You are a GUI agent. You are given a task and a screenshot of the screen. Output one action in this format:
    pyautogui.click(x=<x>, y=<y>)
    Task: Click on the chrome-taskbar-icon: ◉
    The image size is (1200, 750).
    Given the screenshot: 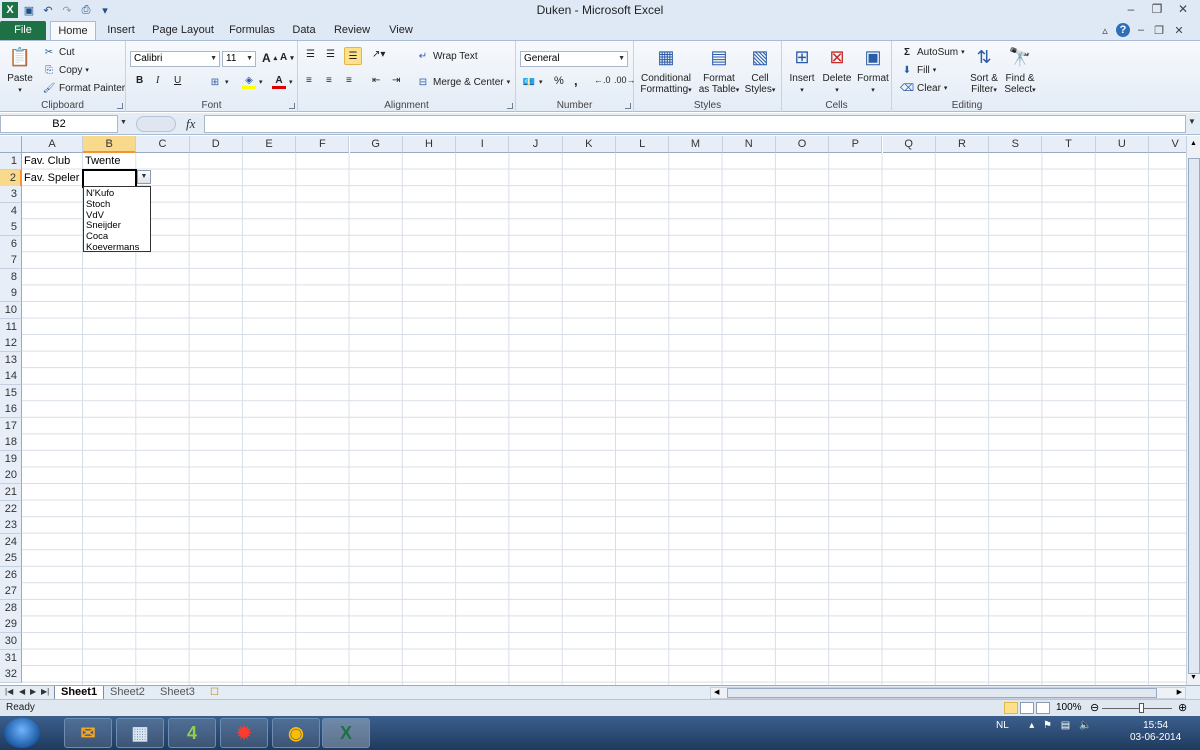 What is the action you would take?
    pyautogui.click(x=296, y=733)
    